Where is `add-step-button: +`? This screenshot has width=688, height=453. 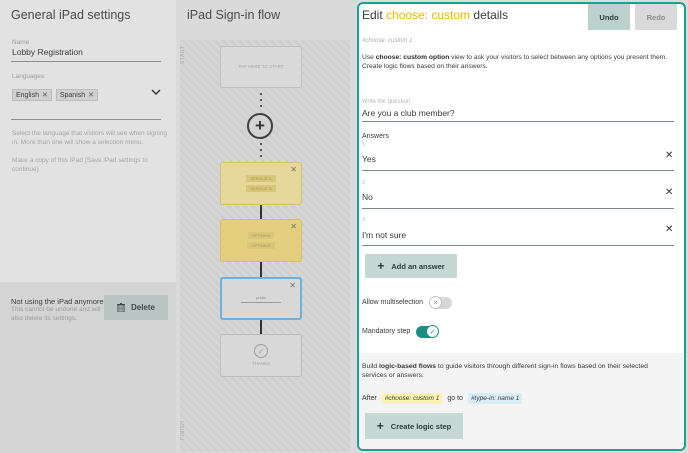
add-step-button: + is located at coordinates (260, 126).